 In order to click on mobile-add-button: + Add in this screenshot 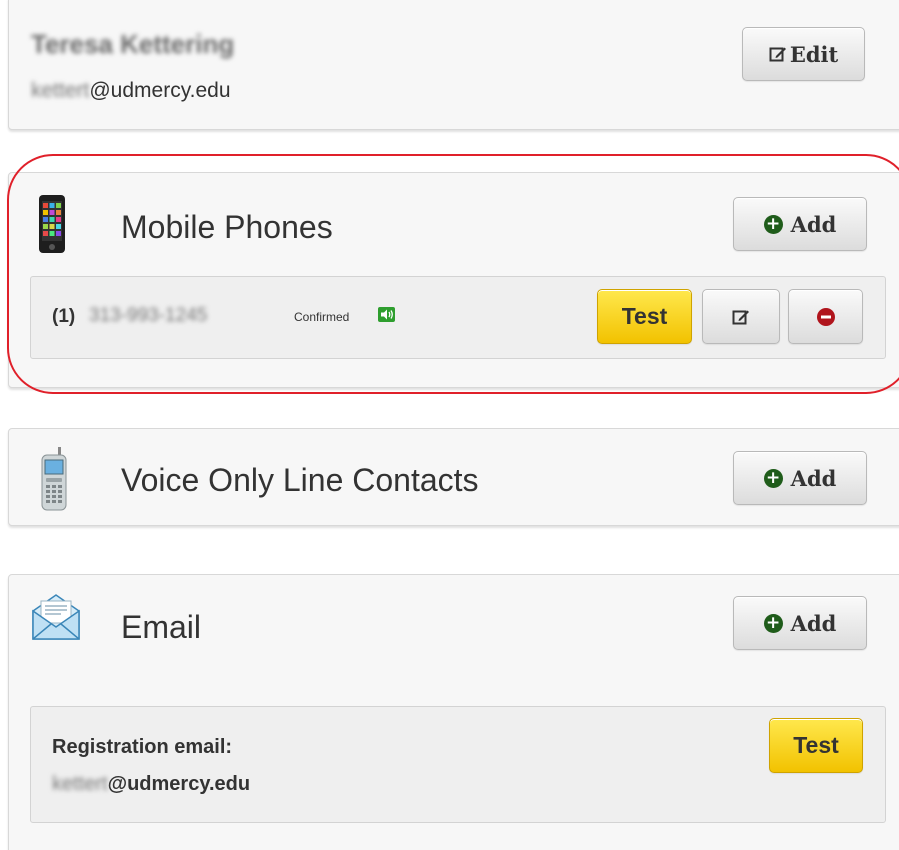, I will do `click(800, 224)`.